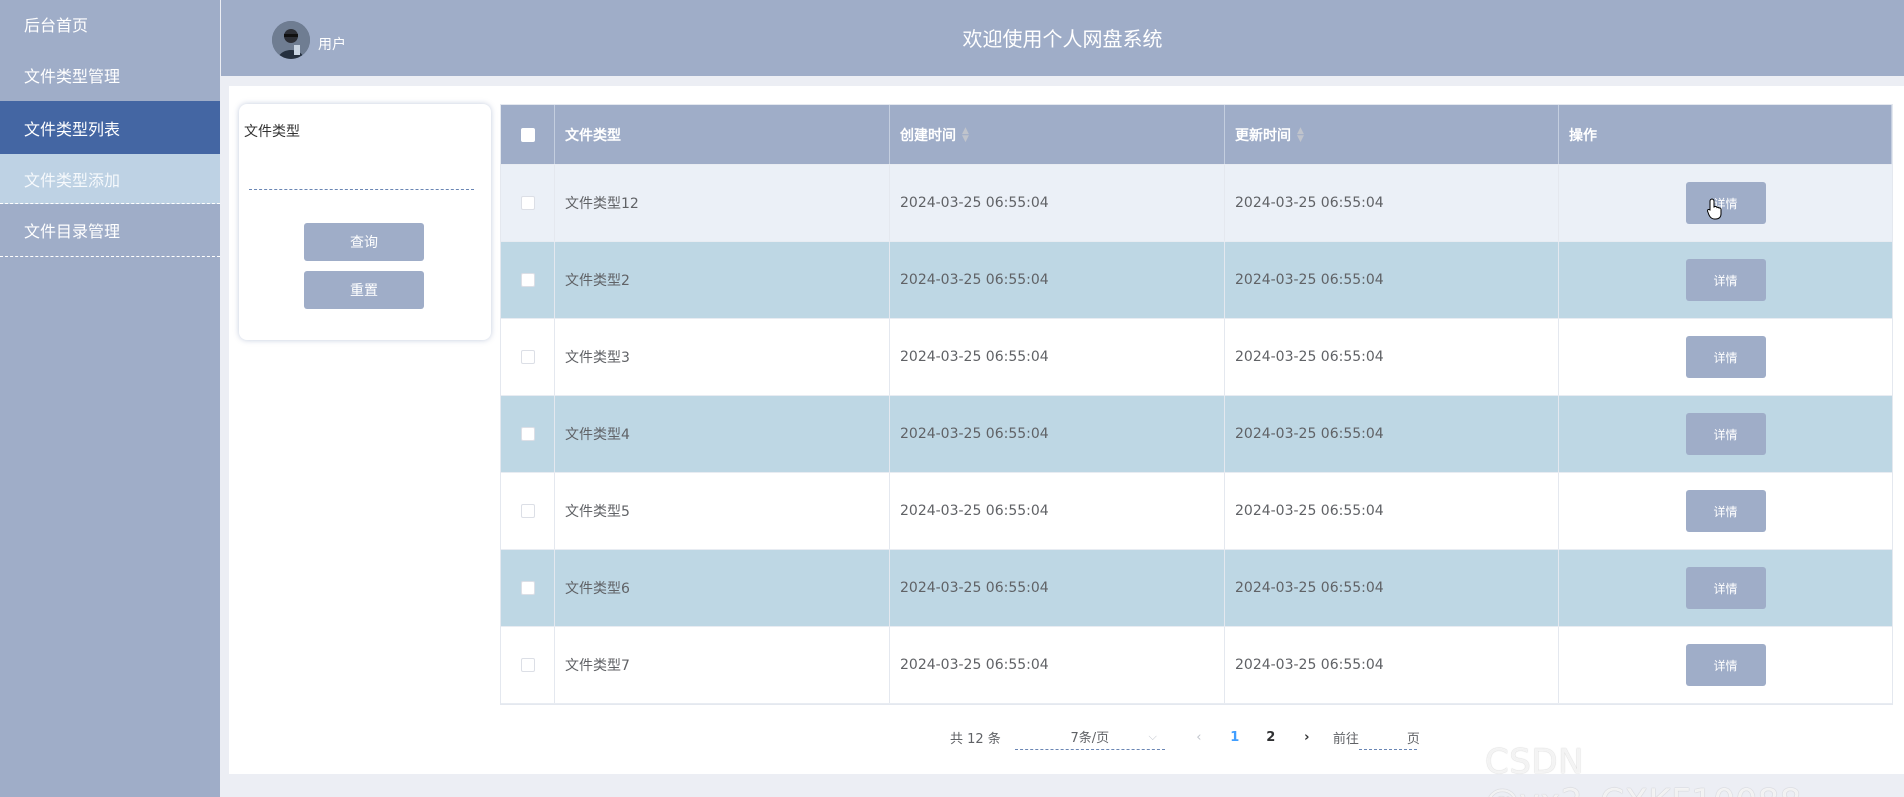 Image resolution: width=1904 pixels, height=797 pixels. I want to click on header-created-label: 创建时间, so click(928, 135).